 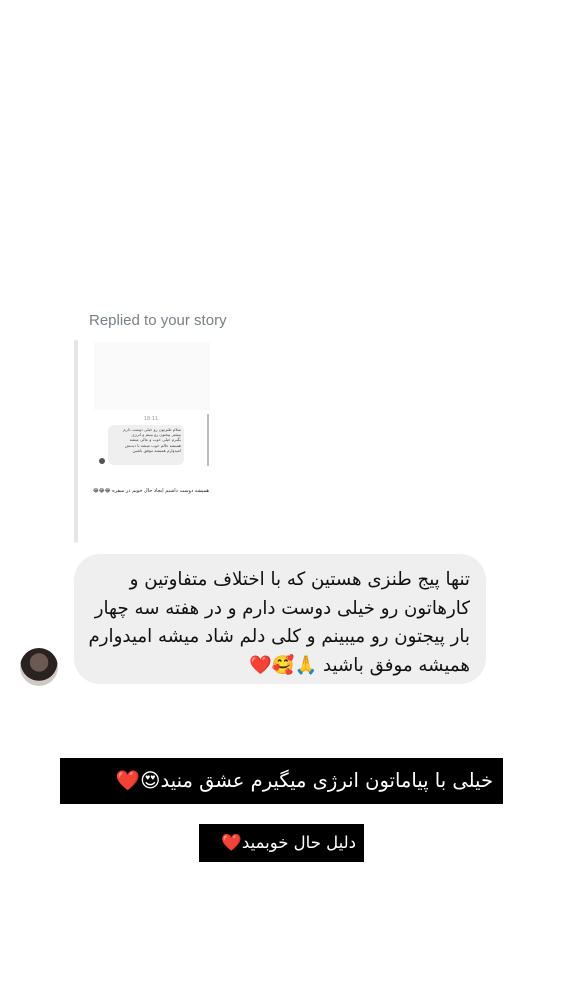 What do you see at coordinates (156, 450) in the screenshot?
I see `bubble-line: امیدوارم همیشه موفق باشین` at bounding box center [156, 450].